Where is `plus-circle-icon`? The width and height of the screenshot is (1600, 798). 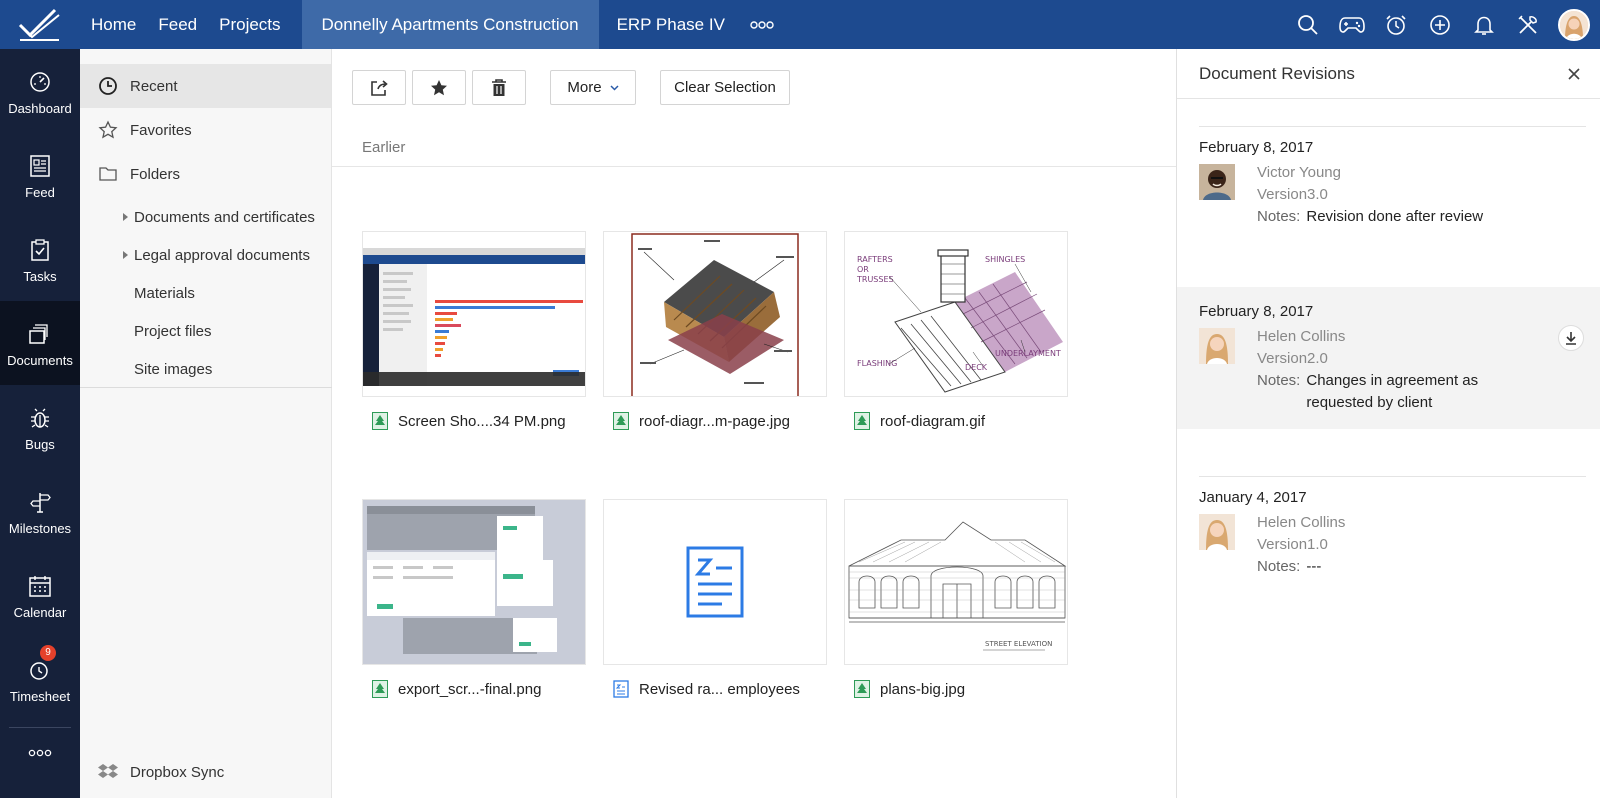
plus-circle-icon is located at coordinates (1440, 24).